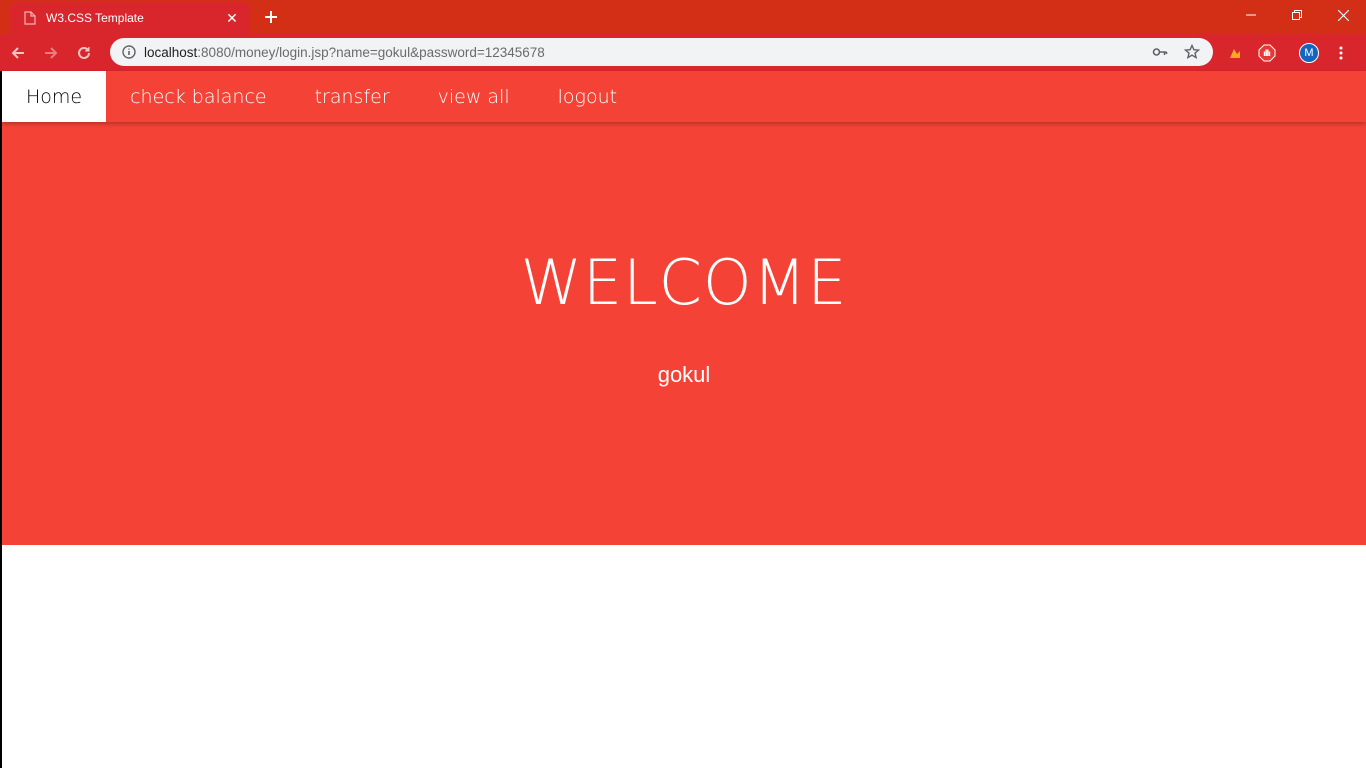 The height and width of the screenshot is (768, 1366). What do you see at coordinates (1192, 52) in the screenshot?
I see `bookmark-star-icon` at bounding box center [1192, 52].